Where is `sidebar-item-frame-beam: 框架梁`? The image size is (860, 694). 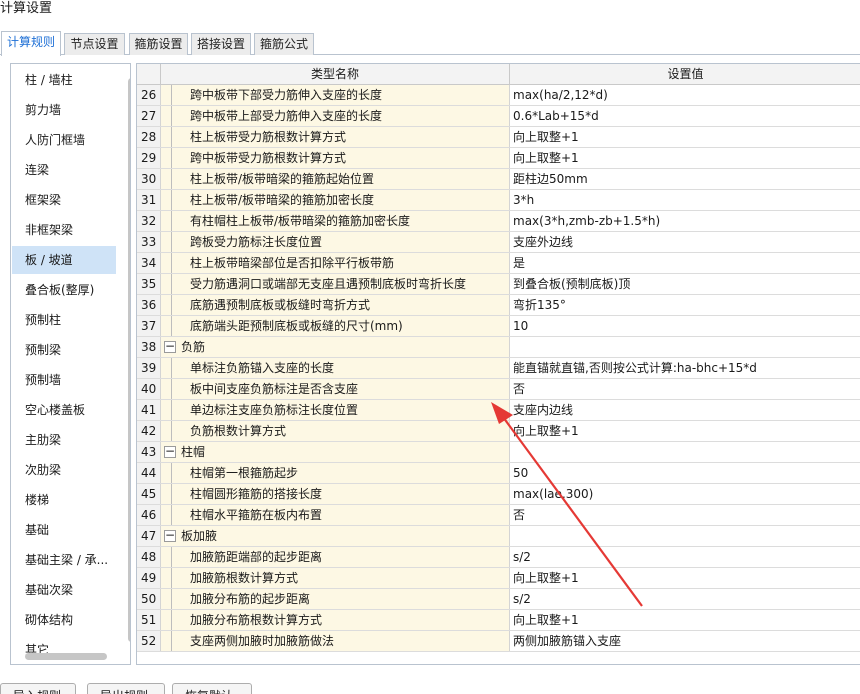 sidebar-item-frame-beam: 框架梁 is located at coordinates (64, 200).